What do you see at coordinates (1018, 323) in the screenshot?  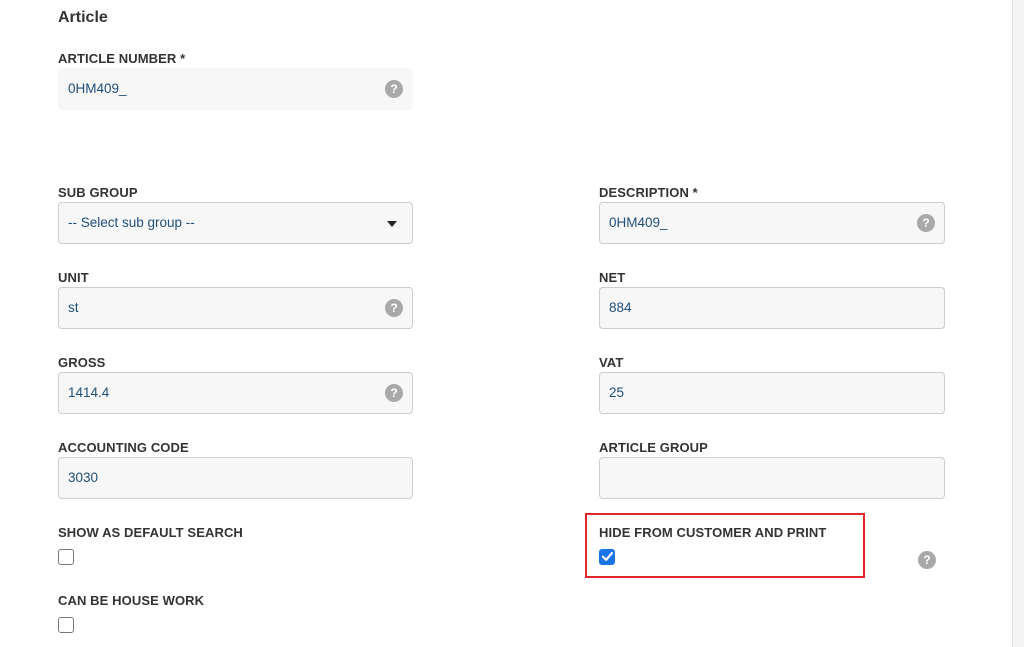 I see `scrollbar` at bounding box center [1018, 323].